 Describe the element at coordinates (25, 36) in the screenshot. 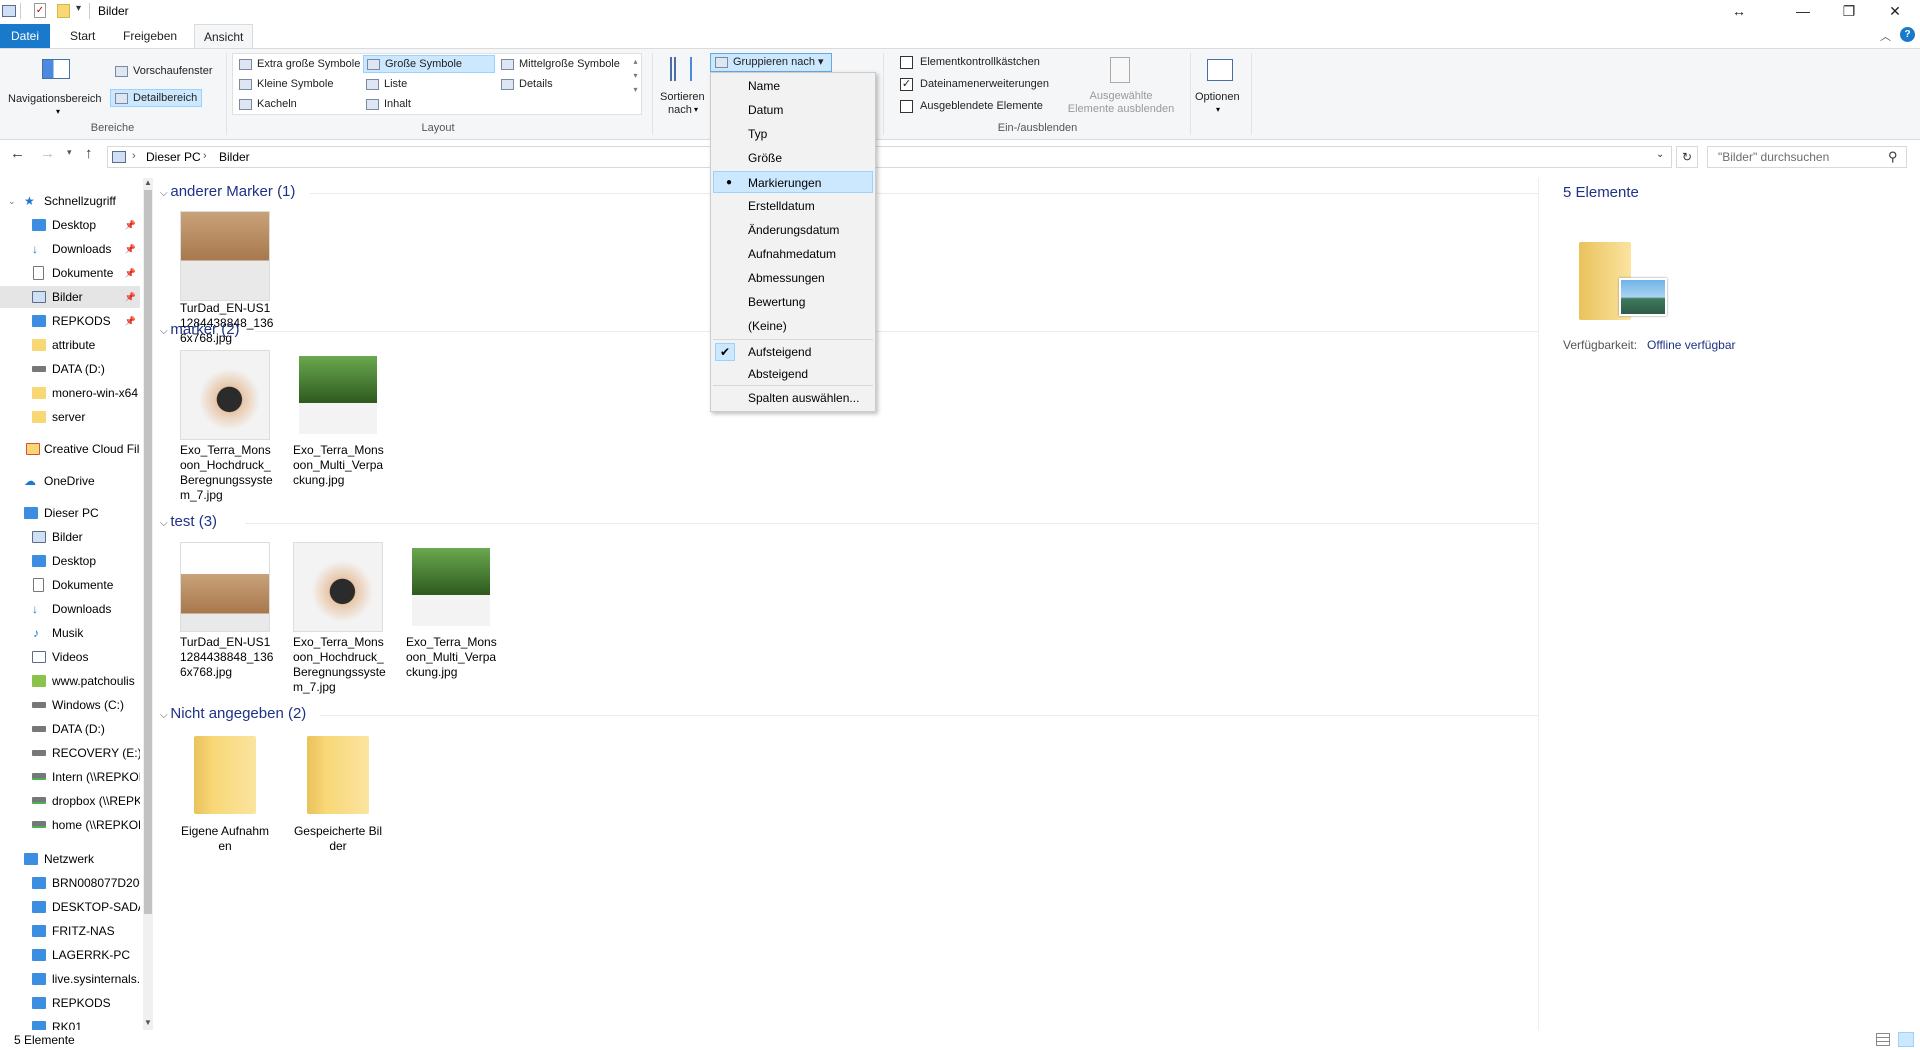

I see `tab-datei: Datei` at that location.